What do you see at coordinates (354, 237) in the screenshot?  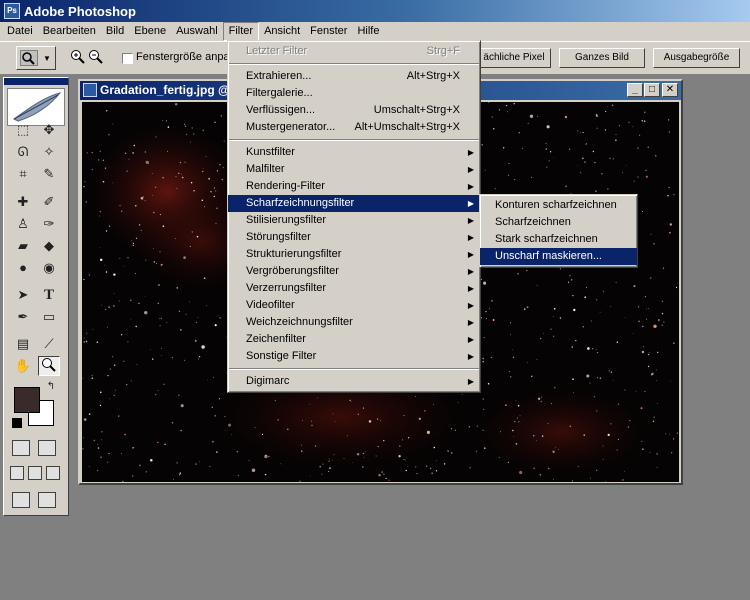 I see `menu-item-noise: Störungsfilter ▶` at bounding box center [354, 237].